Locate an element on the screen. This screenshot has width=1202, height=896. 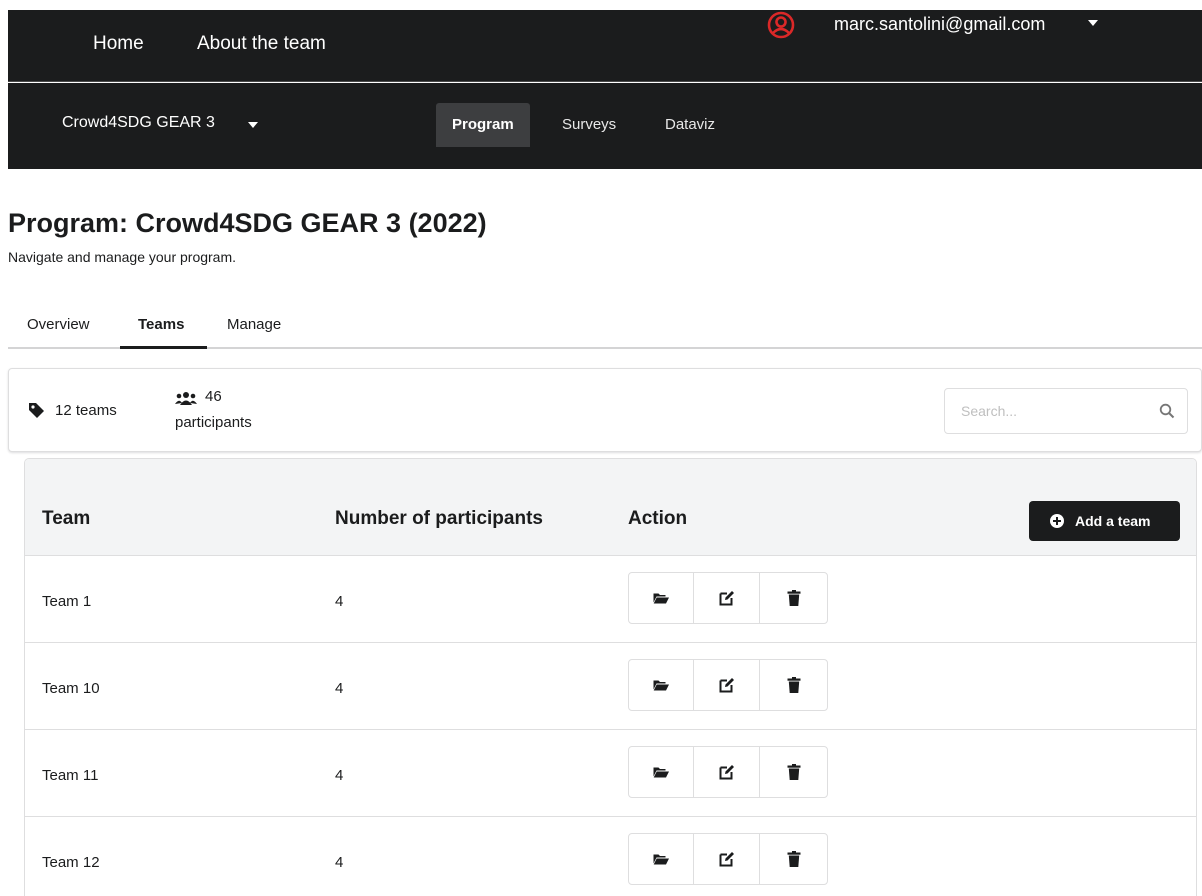
program-navbar: Crowd4SDG GEAR 3 Program Surveys Dataviz is located at coordinates (605, 126).